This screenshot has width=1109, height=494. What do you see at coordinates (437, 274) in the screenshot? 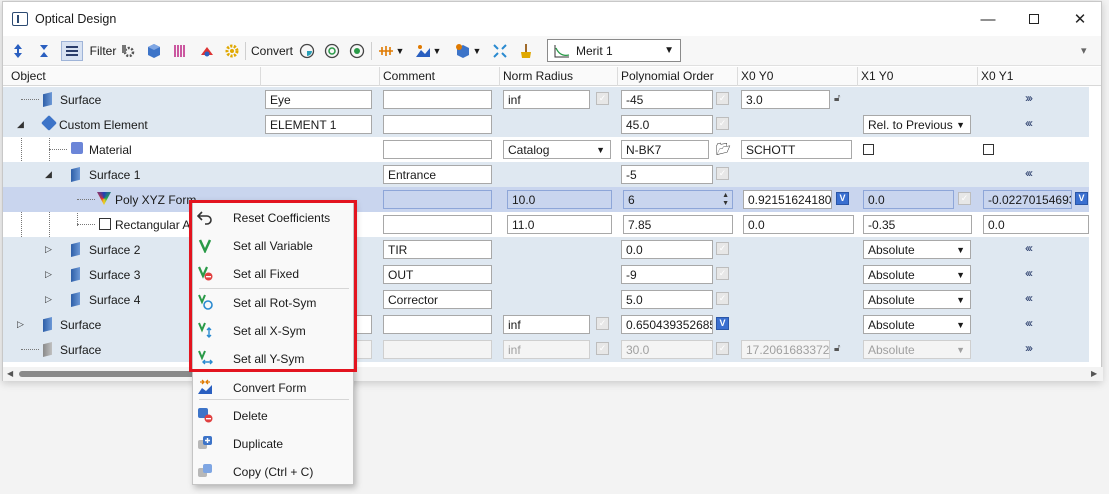
I see `comment-field: OUT` at bounding box center [437, 274].